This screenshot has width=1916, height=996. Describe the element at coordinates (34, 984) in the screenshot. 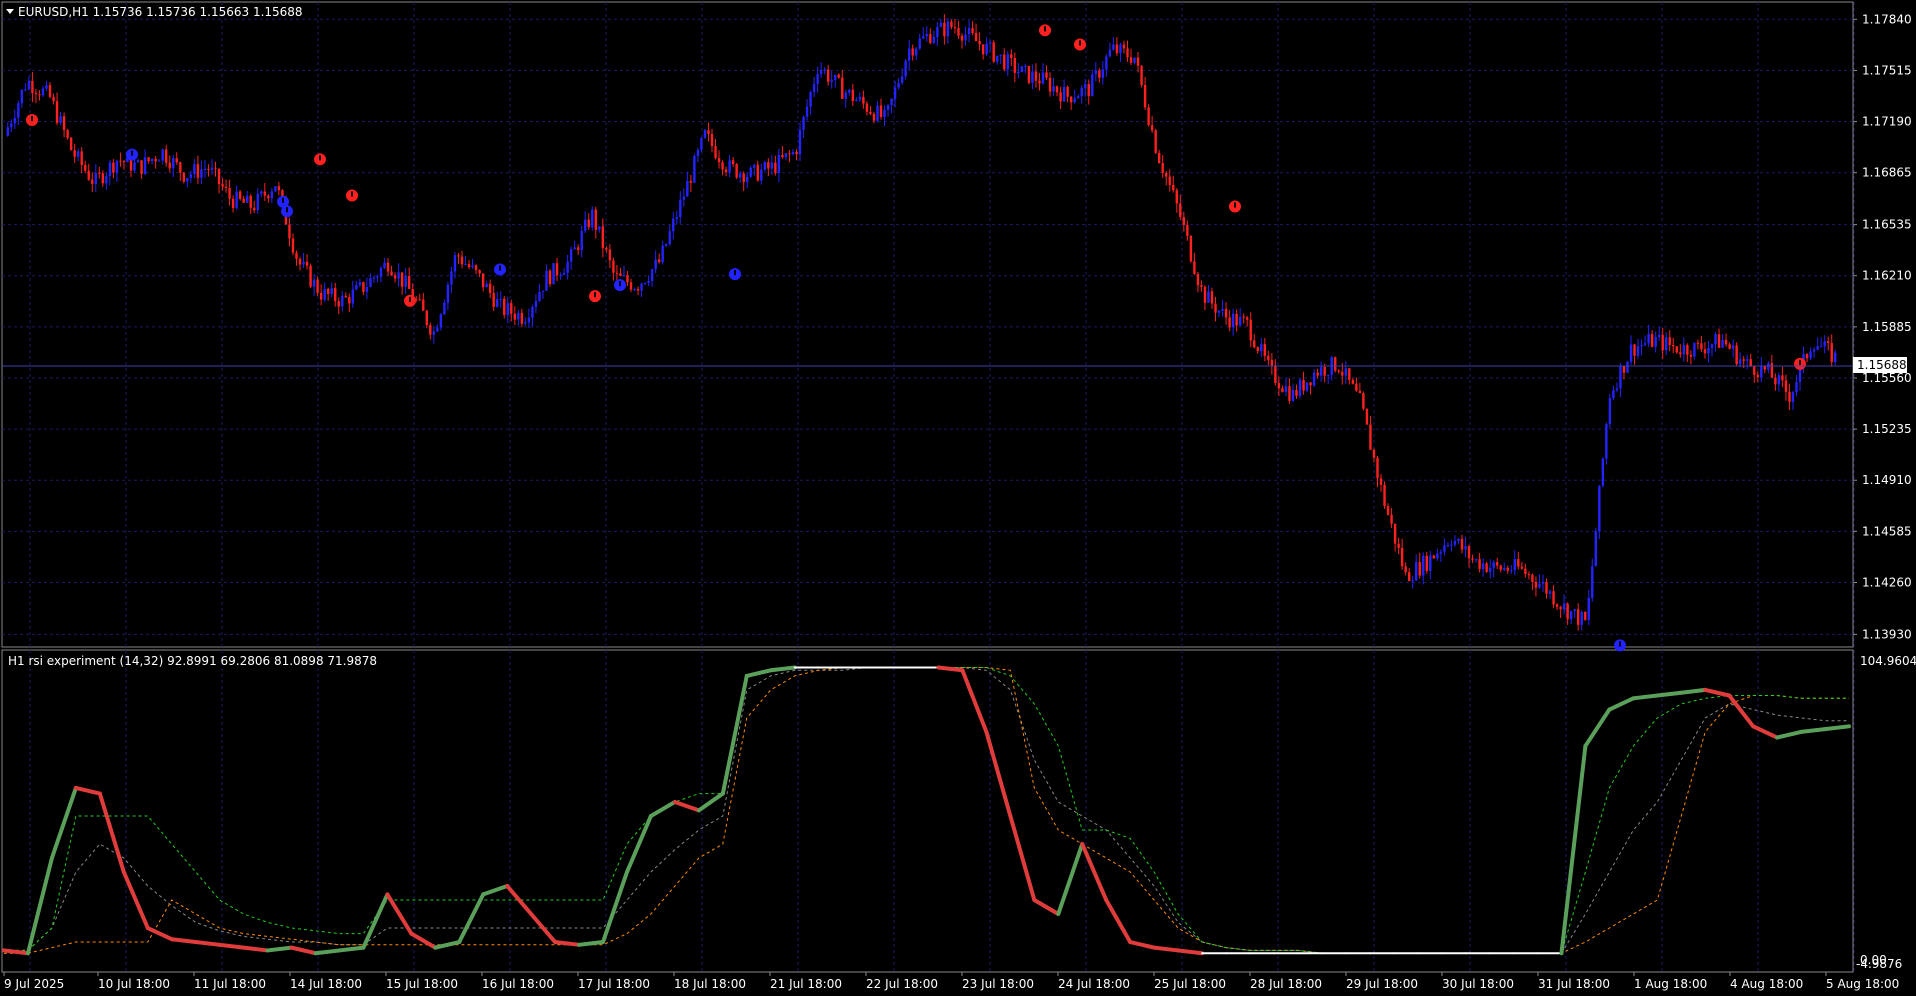

I see `time-label: 9 Jul 2025` at that location.